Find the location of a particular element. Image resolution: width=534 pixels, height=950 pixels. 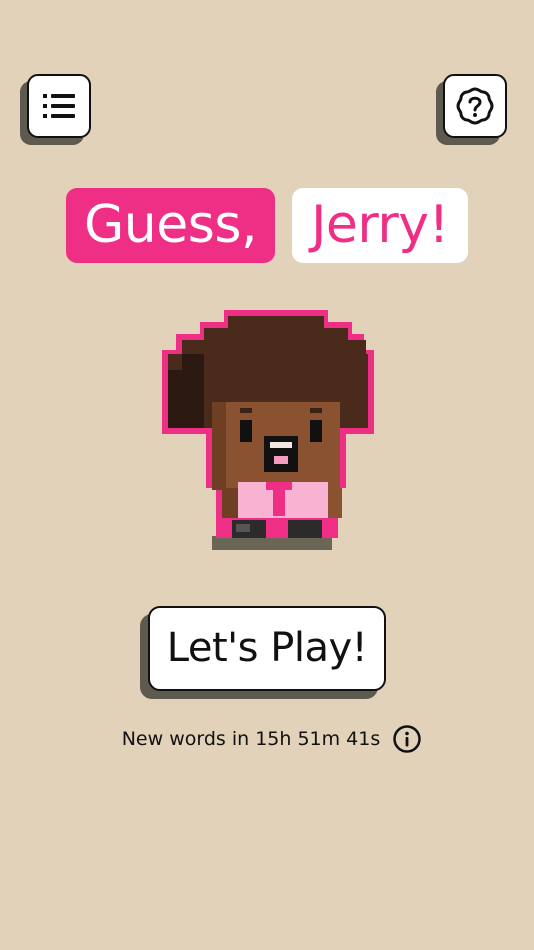

jerry-pixel-character is located at coordinates (268, 430).